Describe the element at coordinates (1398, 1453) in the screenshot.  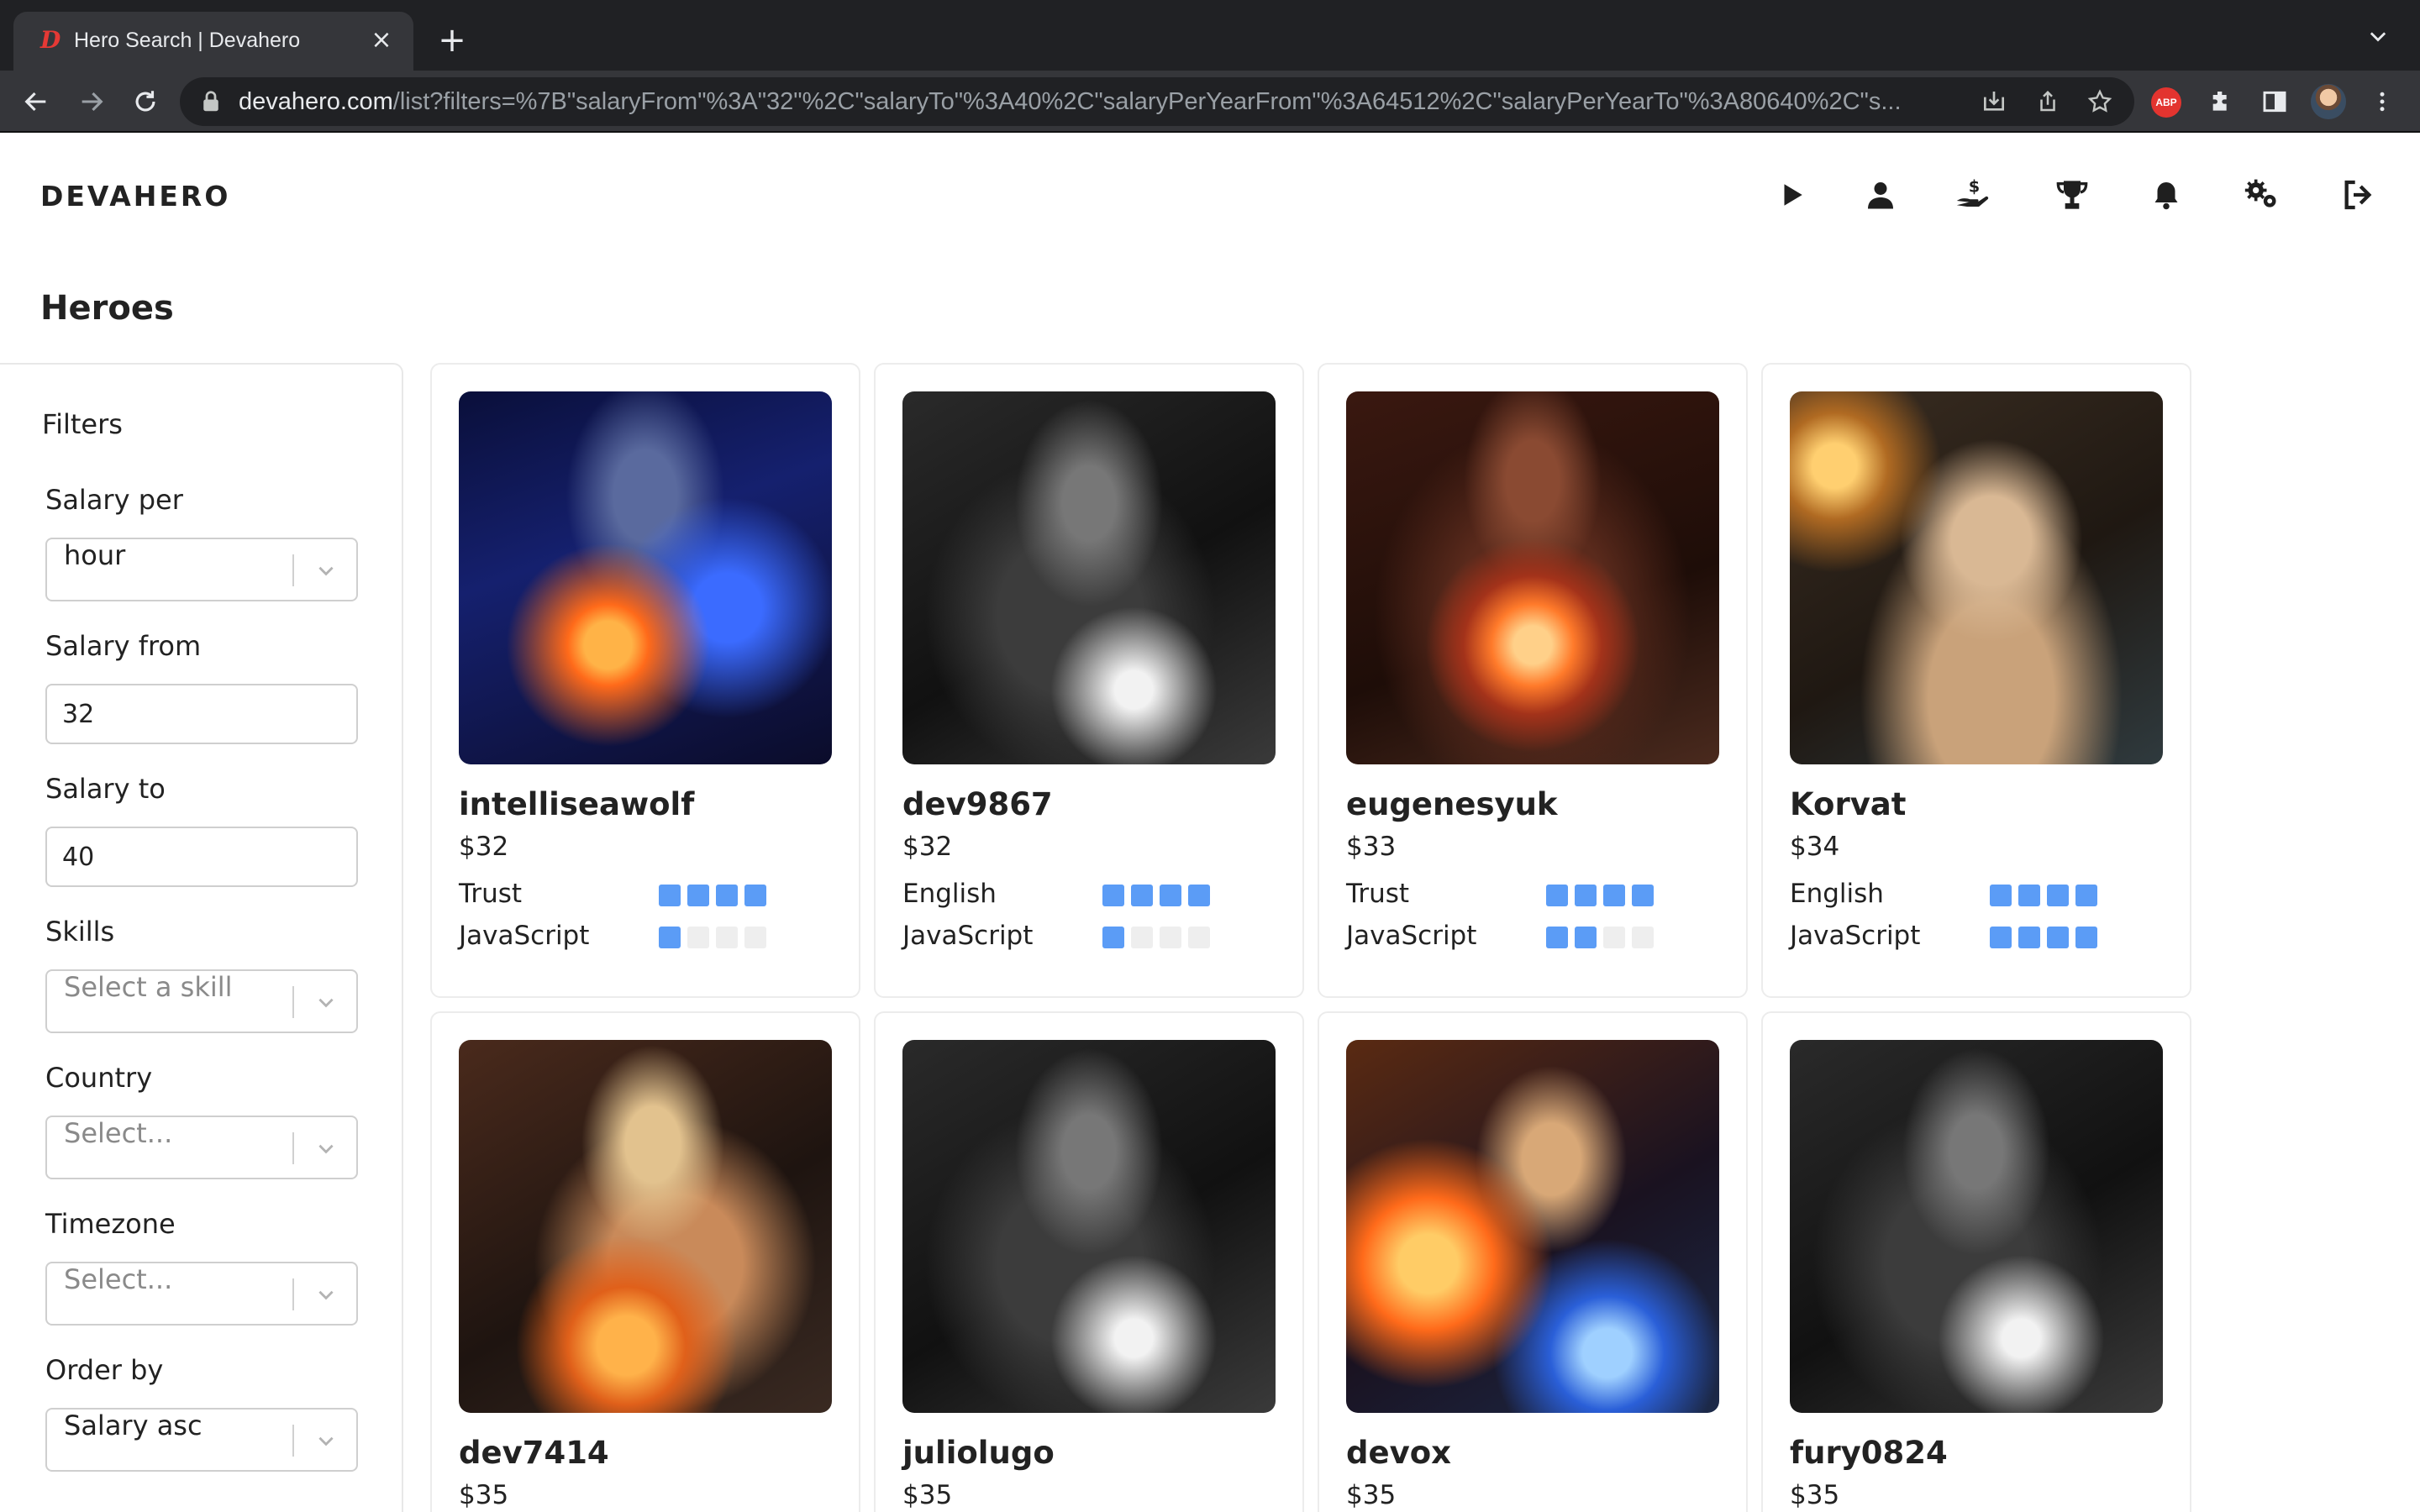
I see `hero-name: devox` at that location.